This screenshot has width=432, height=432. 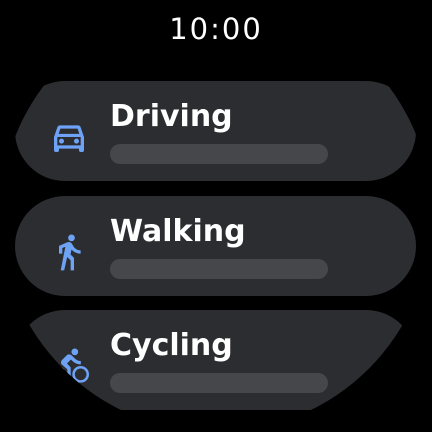 What do you see at coordinates (69, 137) in the screenshot?
I see `car-icon` at bounding box center [69, 137].